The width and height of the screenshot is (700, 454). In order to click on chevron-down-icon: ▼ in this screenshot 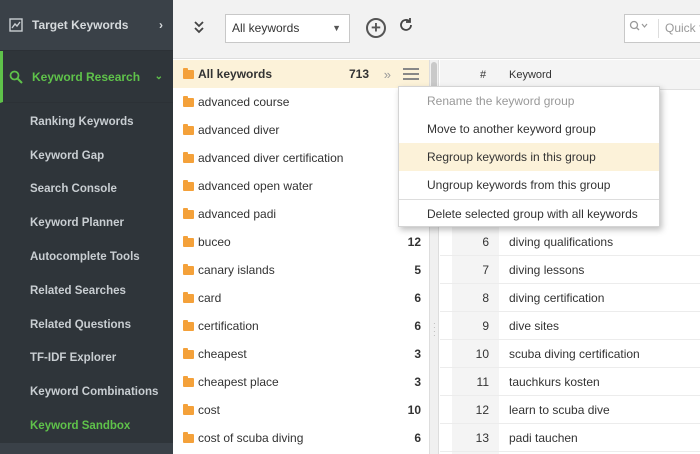, I will do `click(336, 28)`.